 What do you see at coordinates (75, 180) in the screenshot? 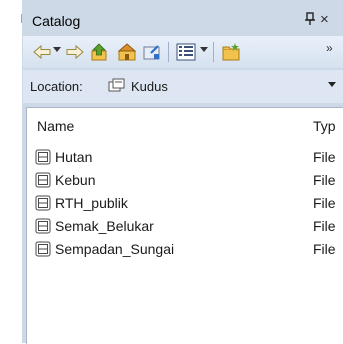
I see `item-name: Kebun` at bounding box center [75, 180].